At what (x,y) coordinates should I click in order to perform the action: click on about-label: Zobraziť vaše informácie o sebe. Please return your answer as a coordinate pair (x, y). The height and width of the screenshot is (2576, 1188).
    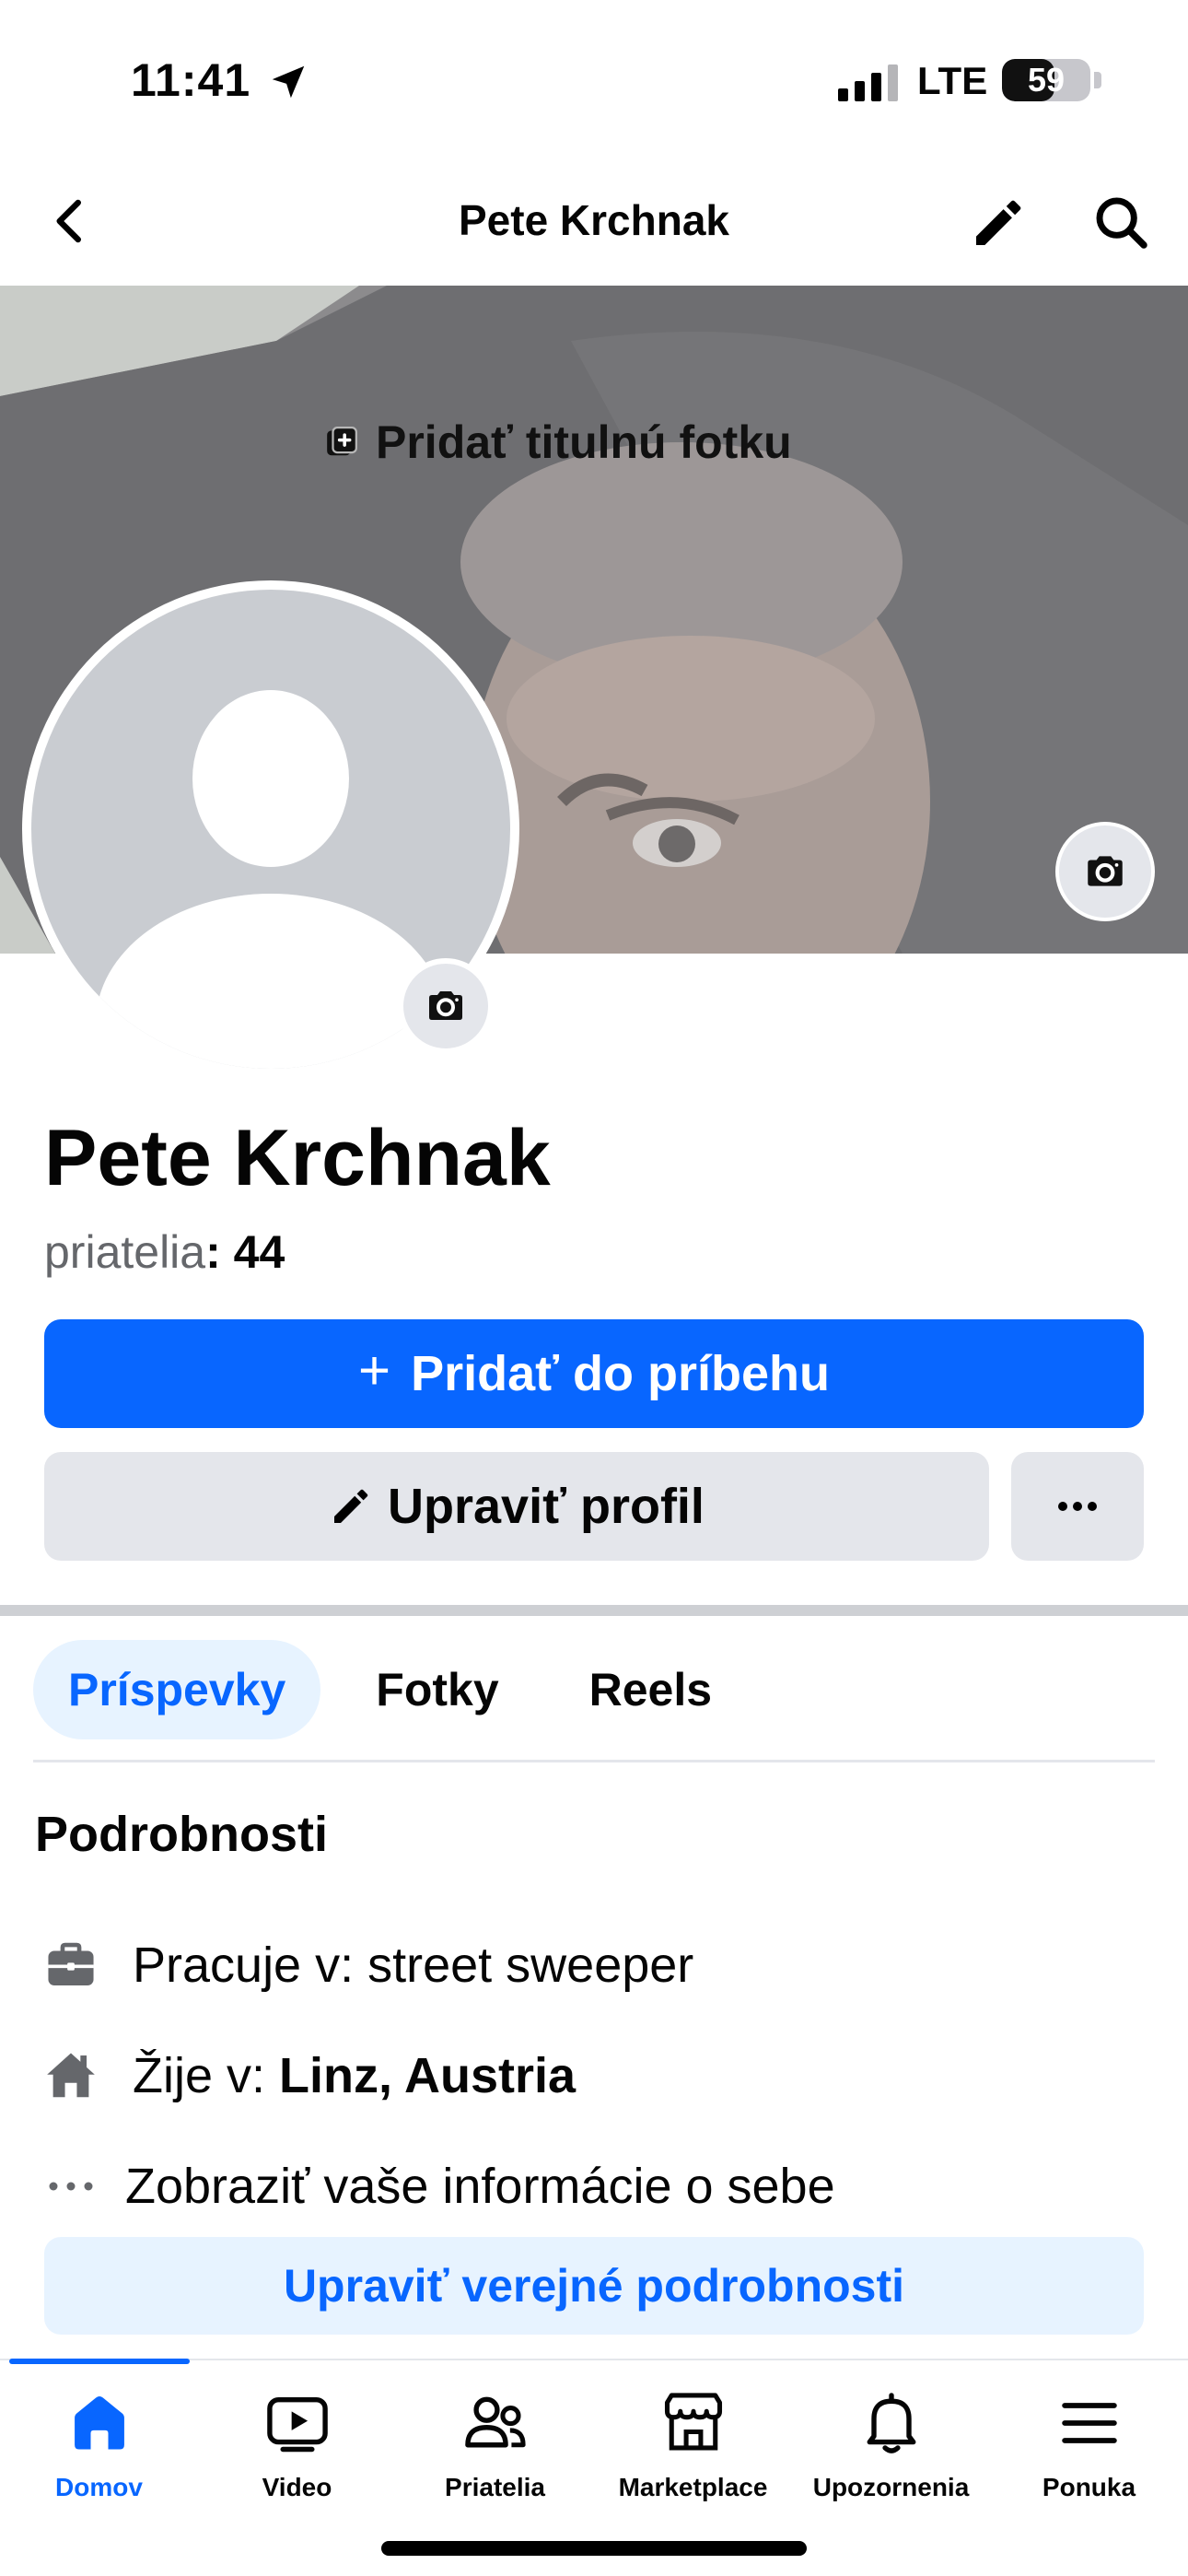
    Looking at the image, I should click on (480, 2186).